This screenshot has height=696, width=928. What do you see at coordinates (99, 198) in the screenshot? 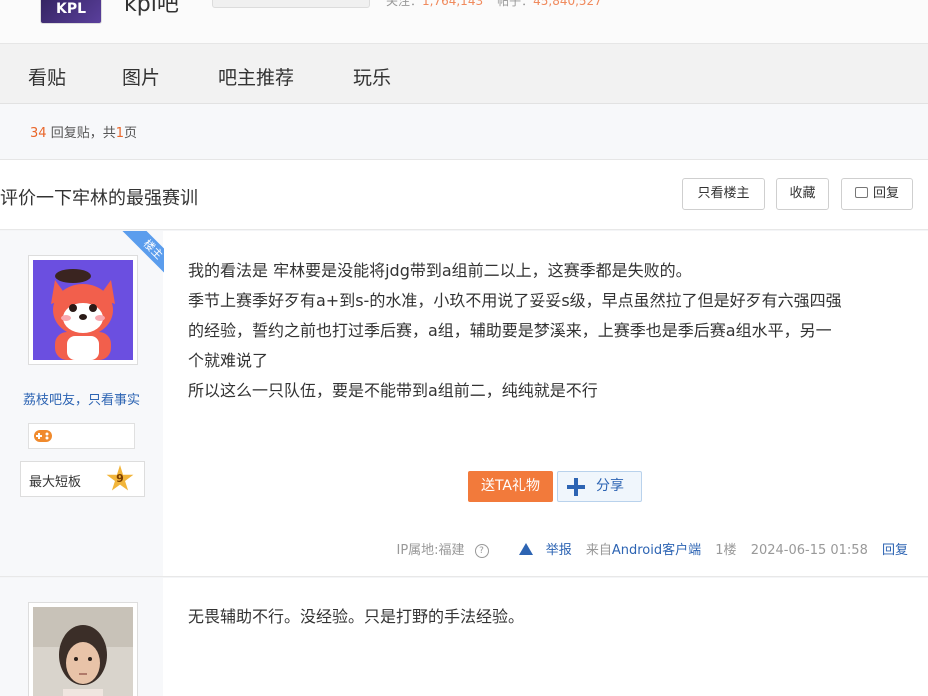
I see `page-title: 评价一下牢林的最强赛训` at bounding box center [99, 198].